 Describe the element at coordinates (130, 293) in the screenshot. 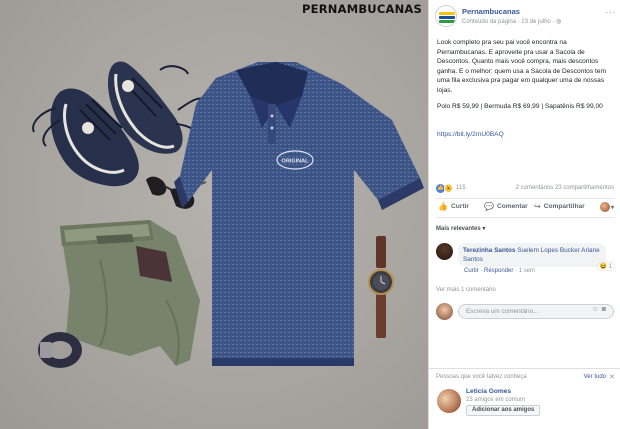

I see `shorts` at that location.